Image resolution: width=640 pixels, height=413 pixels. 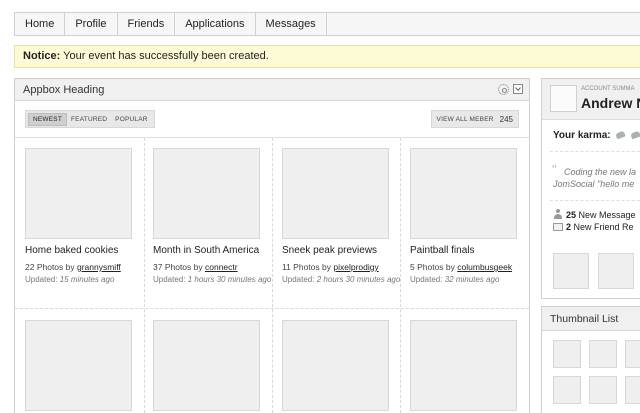 What do you see at coordinates (503, 89) in the screenshot?
I see `gear-icon` at bounding box center [503, 89].